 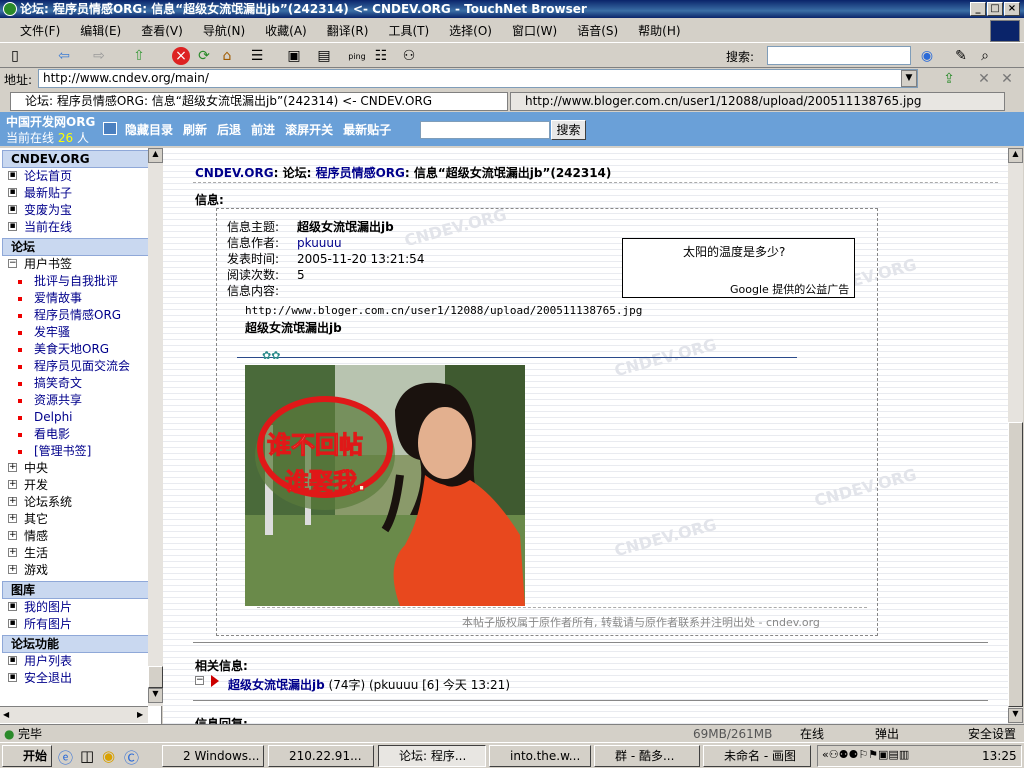 What do you see at coordinates (534, 31) in the screenshot?
I see `menu-item: 窗口(W)` at bounding box center [534, 31].